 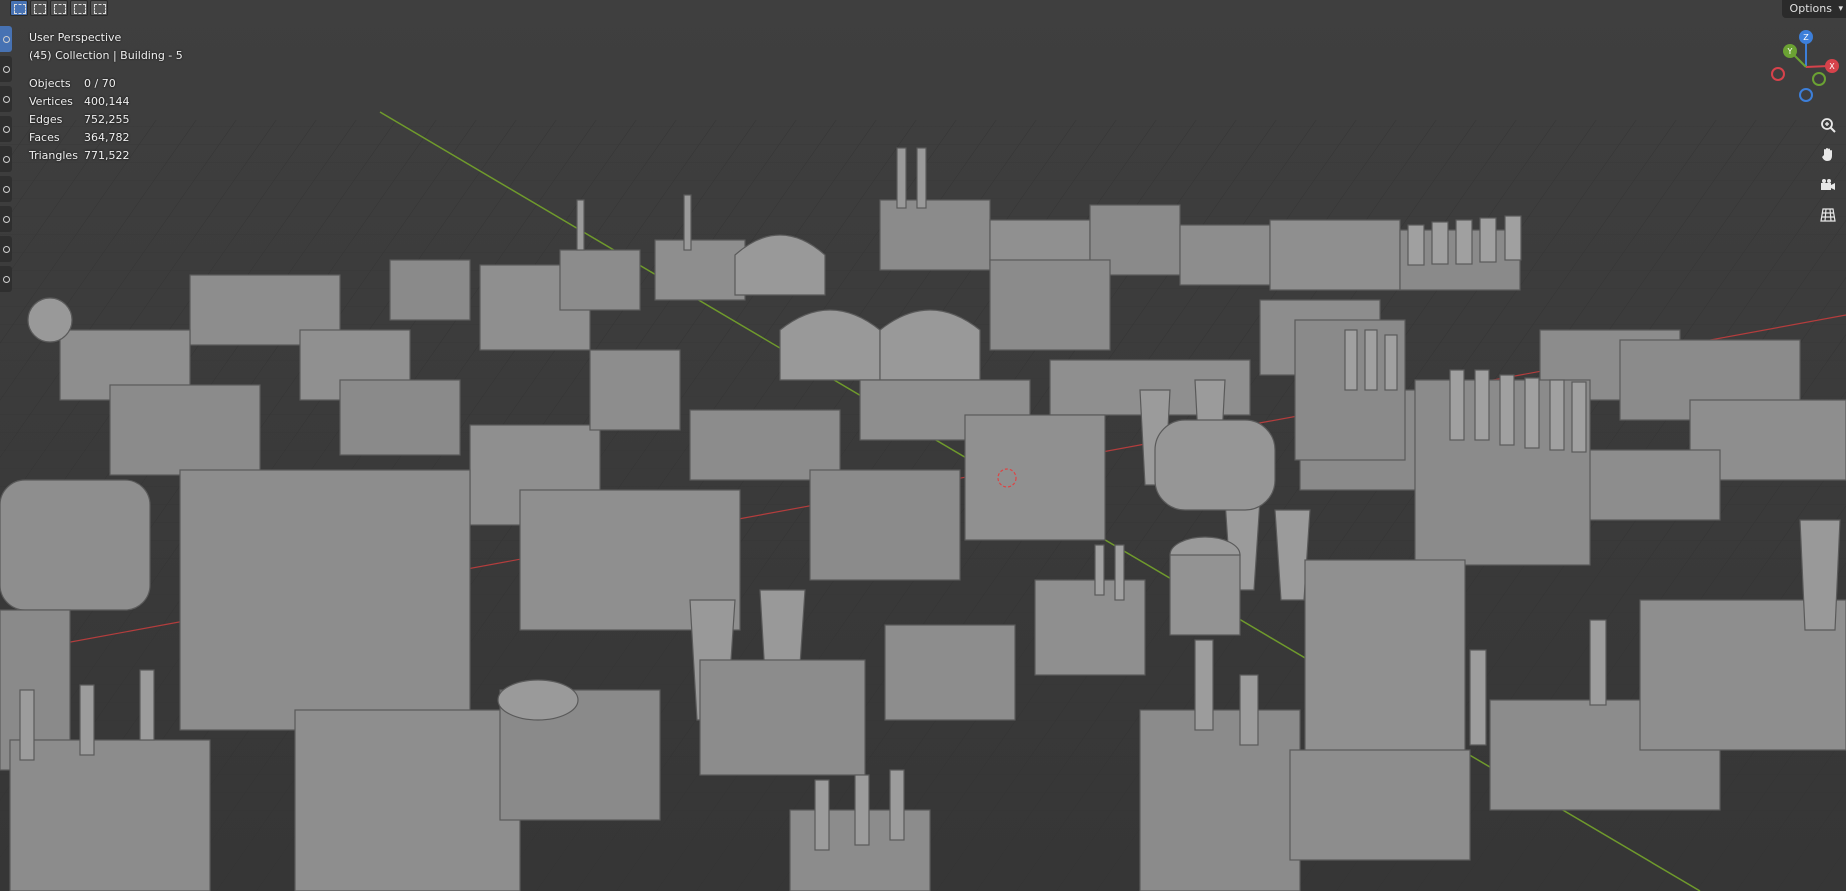 What do you see at coordinates (1810, 8) in the screenshot?
I see `options-label: Options` at bounding box center [1810, 8].